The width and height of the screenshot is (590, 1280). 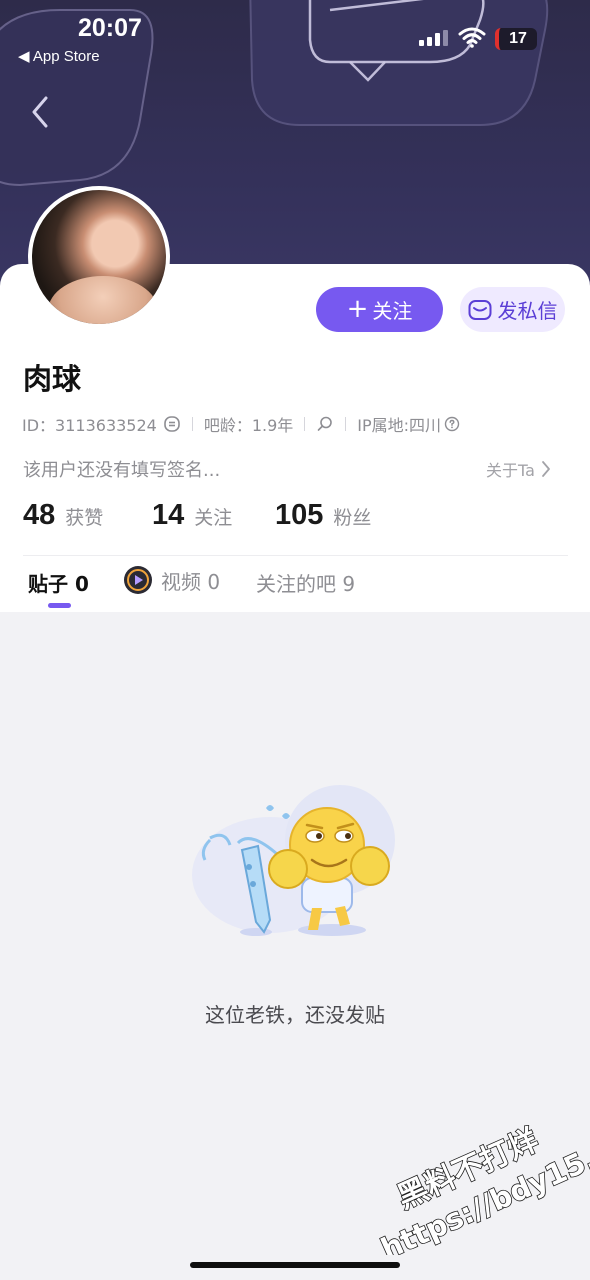 I want to click on watermark: 黑料不打烊 https://bdy15.co, so click(x=482, y=1188).